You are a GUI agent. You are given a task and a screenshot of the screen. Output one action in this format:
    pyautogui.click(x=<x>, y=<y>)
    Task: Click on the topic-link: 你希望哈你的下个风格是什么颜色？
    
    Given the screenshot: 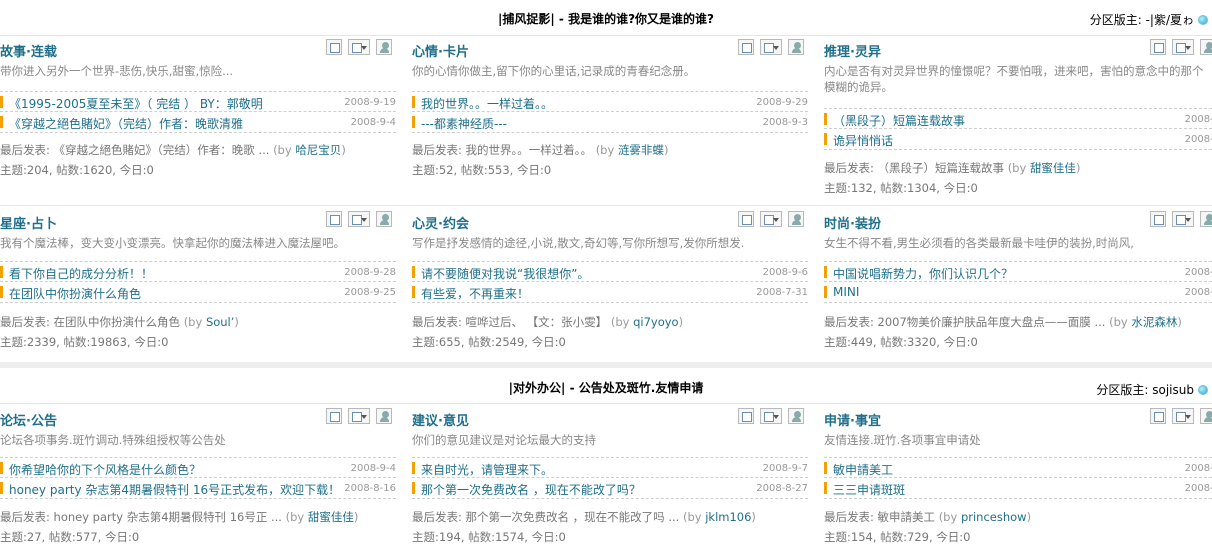 What is the action you would take?
    pyautogui.click(x=105, y=469)
    